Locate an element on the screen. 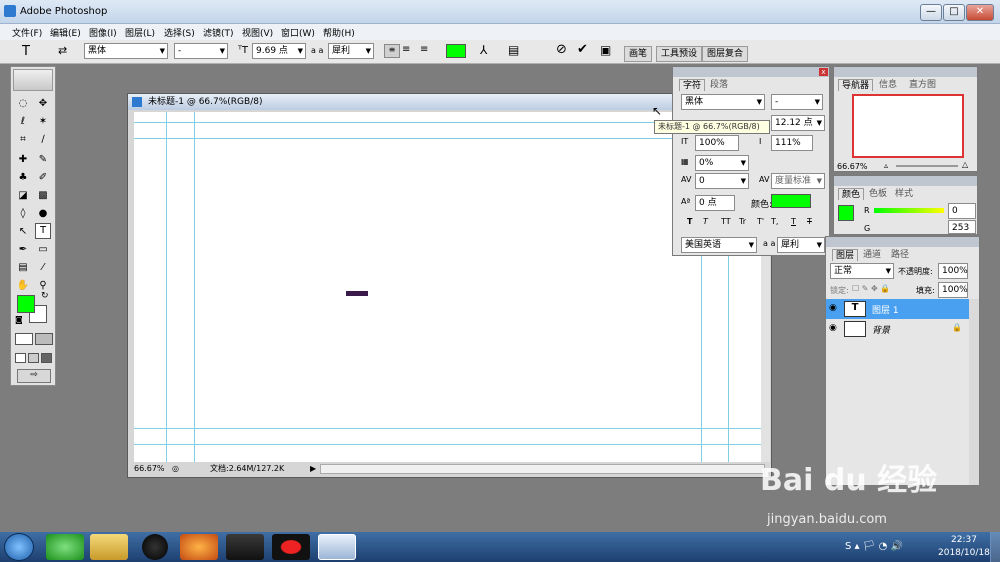 The height and width of the screenshot is (562, 1000). menu-view: 视图(V) is located at coordinates (257, 32).